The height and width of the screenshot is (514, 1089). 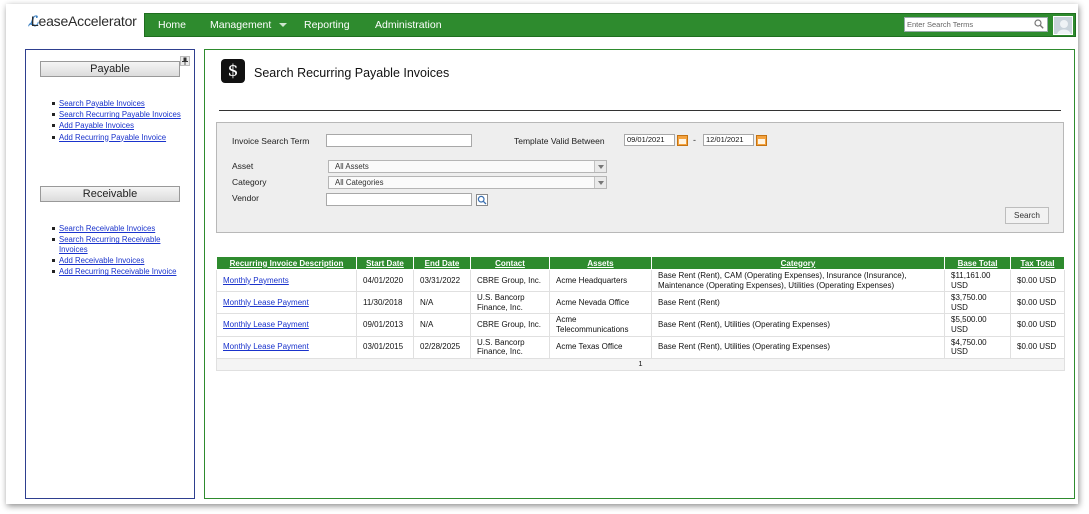 I want to click on column-header-base-total: Base Total, so click(x=977, y=263).